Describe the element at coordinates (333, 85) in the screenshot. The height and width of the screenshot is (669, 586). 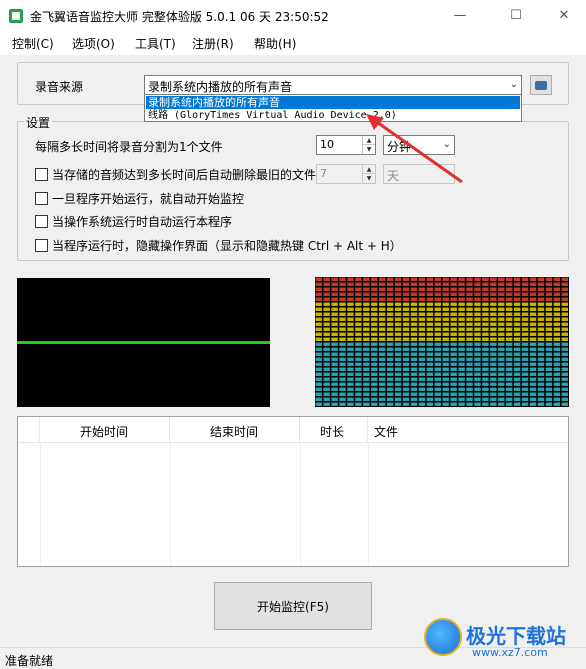
I see `source-select: 录制系统内播放的所有声音 ⌄` at that location.